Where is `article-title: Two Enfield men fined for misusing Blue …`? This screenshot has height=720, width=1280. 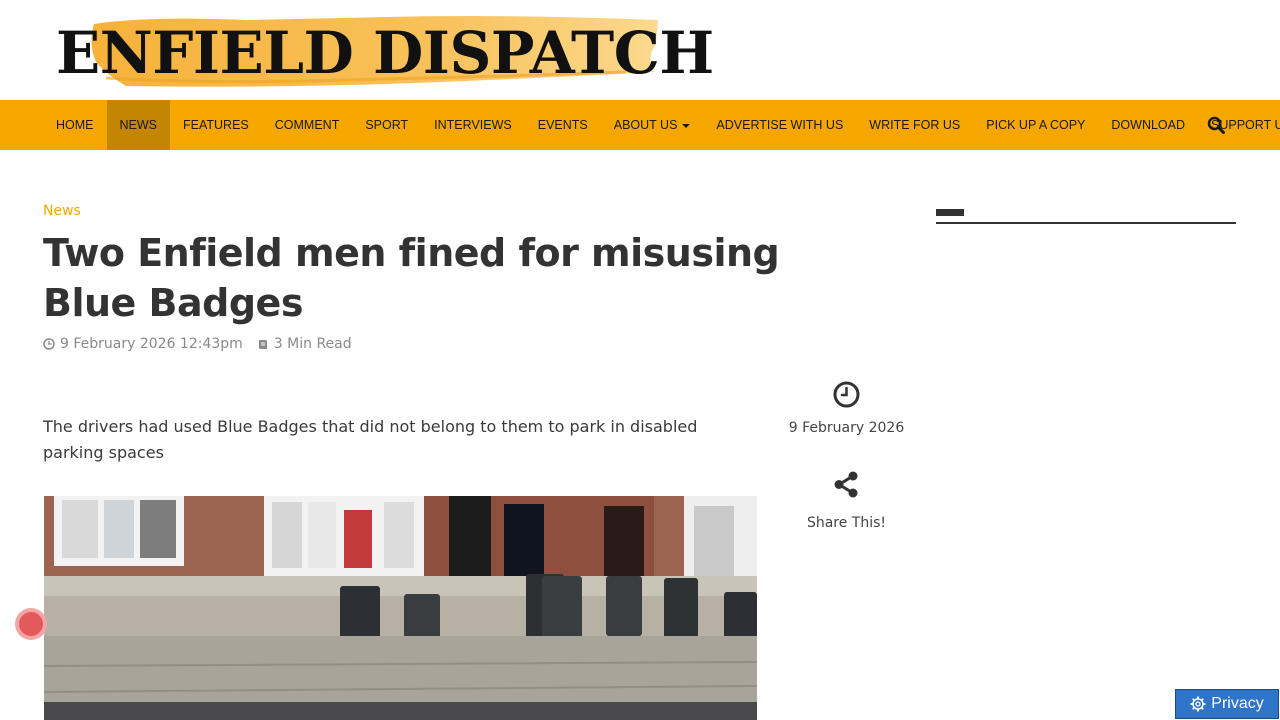
article-title: Two Enfield men fined for misusing Blue … is located at coordinates (411, 278).